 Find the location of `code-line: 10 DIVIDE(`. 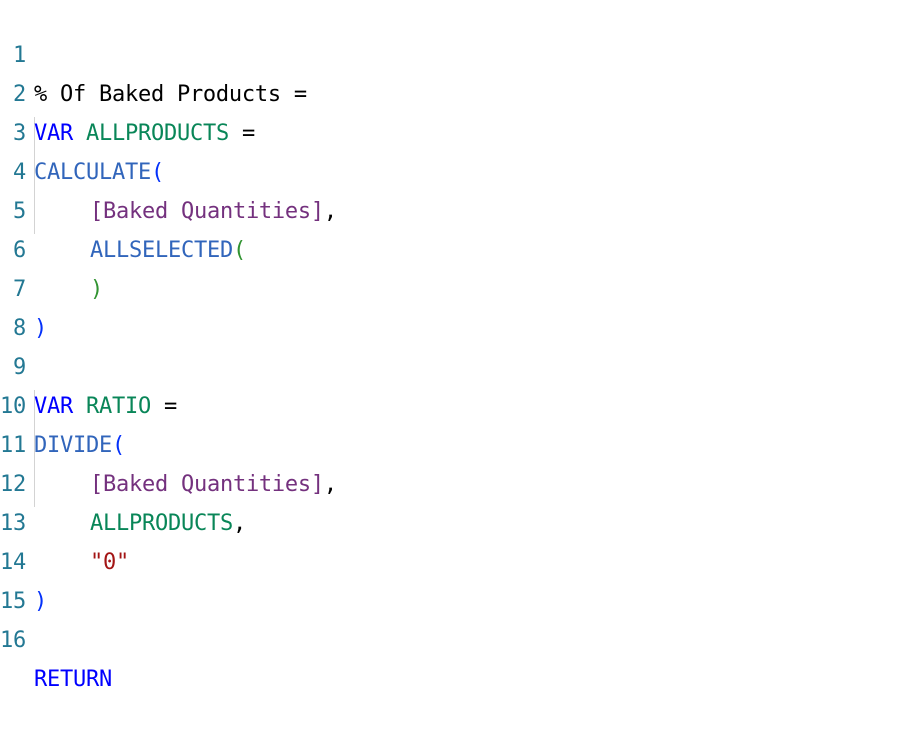

code-line: 10 DIVIDE( is located at coordinates (62, 403).